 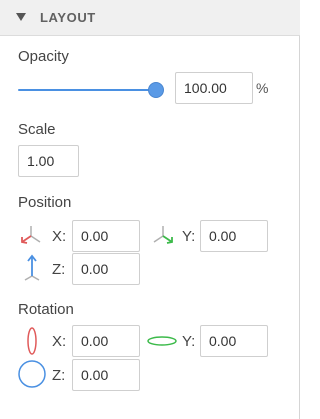 What do you see at coordinates (32, 374) in the screenshot?
I see `rotate-z-circle-icon` at bounding box center [32, 374].